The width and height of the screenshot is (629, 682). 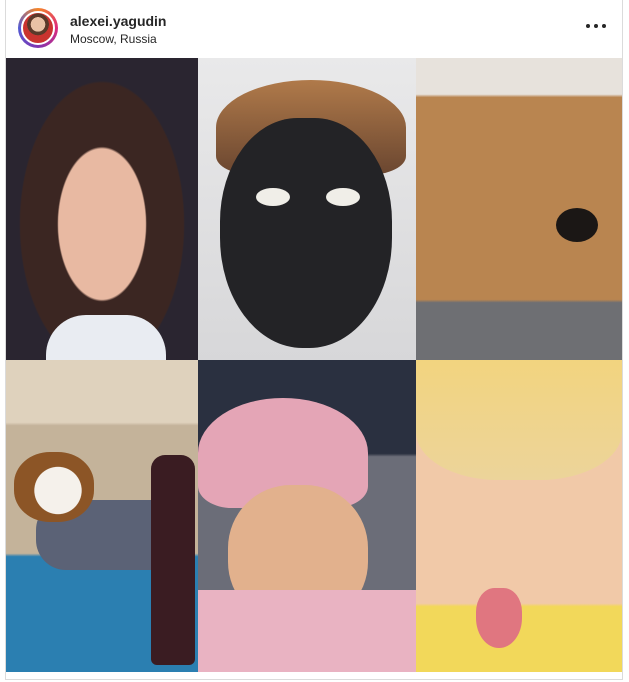 What do you see at coordinates (577, 225) in the screenshot?
I see `dog-nose-shape` at bounding box center [577, 225].